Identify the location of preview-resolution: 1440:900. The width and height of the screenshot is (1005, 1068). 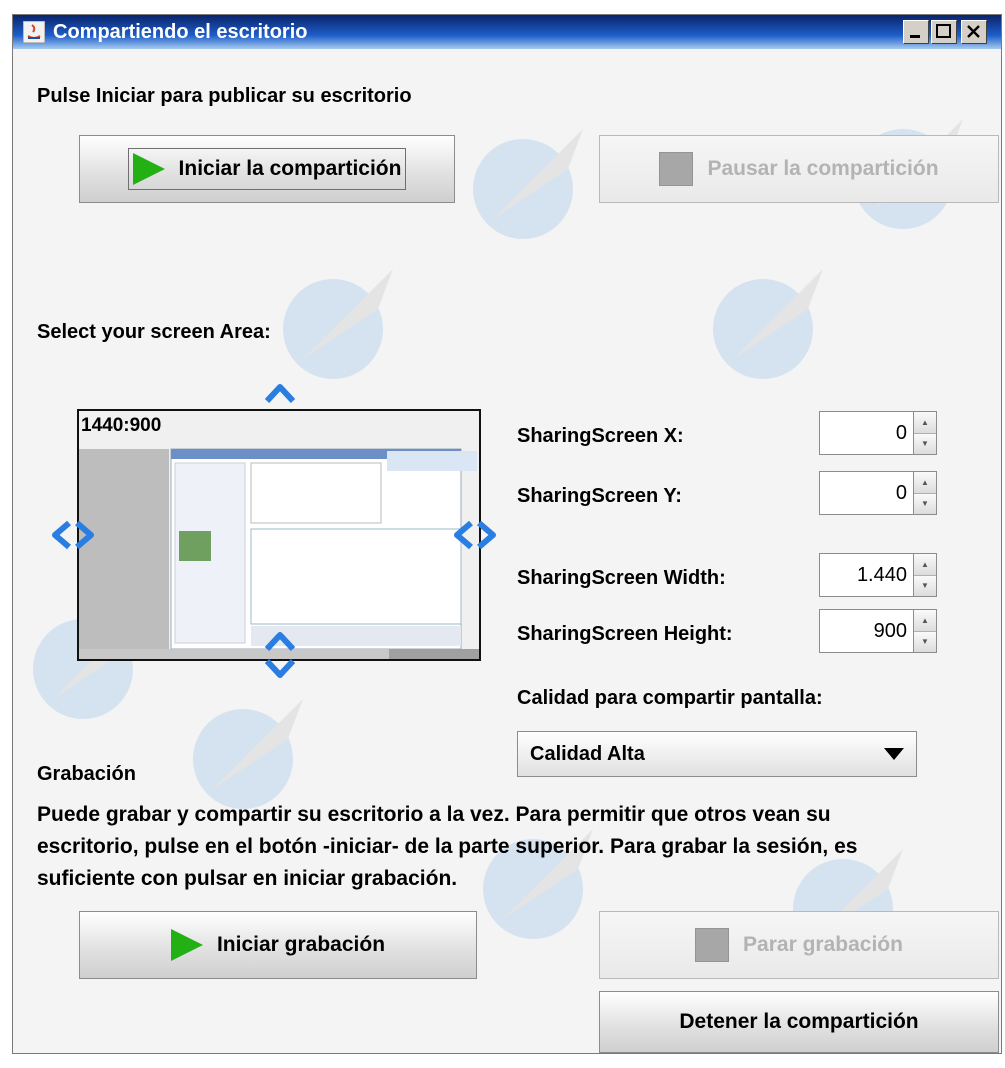
(121, 425).